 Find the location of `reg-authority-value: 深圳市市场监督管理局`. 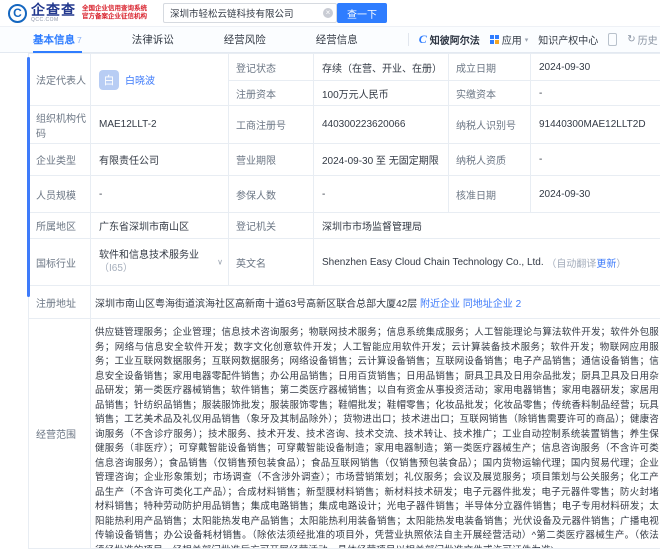

reg-authority-value: 深圳市市场监督管理局 is located at coordinates (487, 226).